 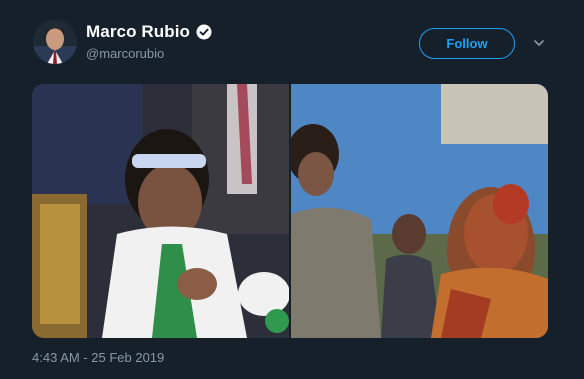 What do you see at coordinates (467, 43) in the screenshot?
I see `follow-button: Follow` at bounding box center [467, 43].